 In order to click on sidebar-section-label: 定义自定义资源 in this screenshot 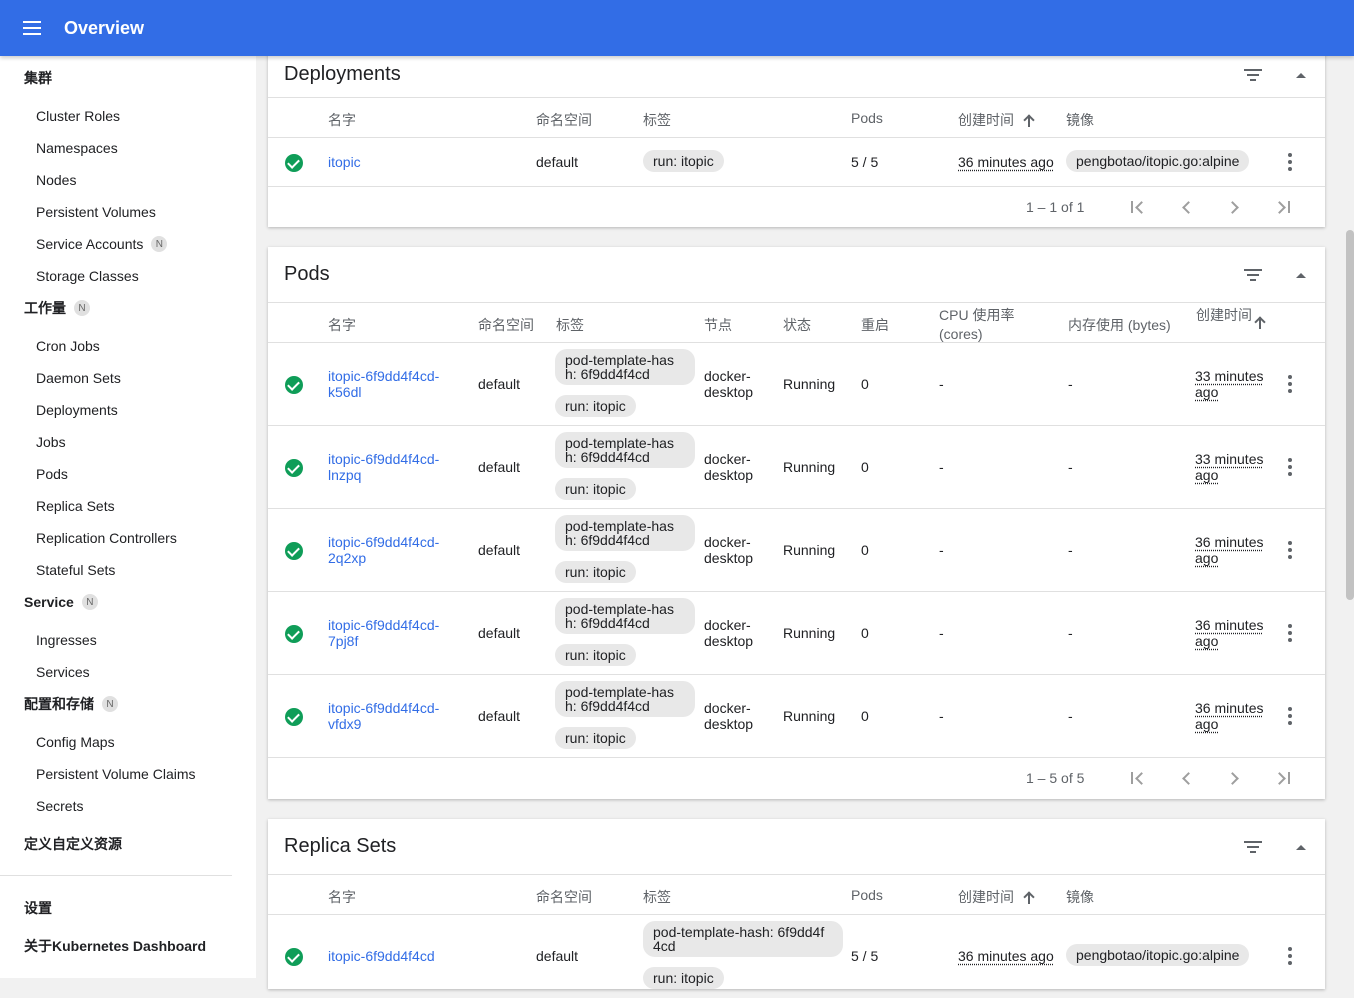, I will do `click(73, 844)`.